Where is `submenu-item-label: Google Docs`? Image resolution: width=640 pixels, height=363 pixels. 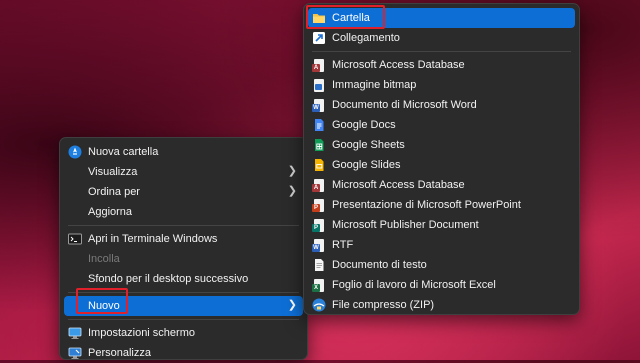
submenu-item-label: Google Docs is located at coordinates (364, 125).